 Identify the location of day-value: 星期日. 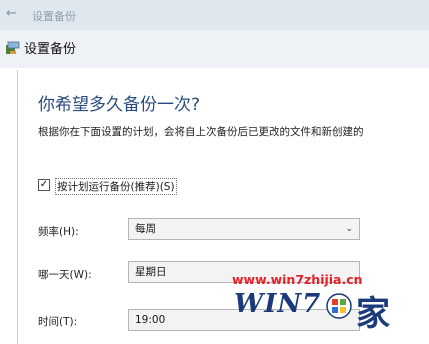
(151, 272).